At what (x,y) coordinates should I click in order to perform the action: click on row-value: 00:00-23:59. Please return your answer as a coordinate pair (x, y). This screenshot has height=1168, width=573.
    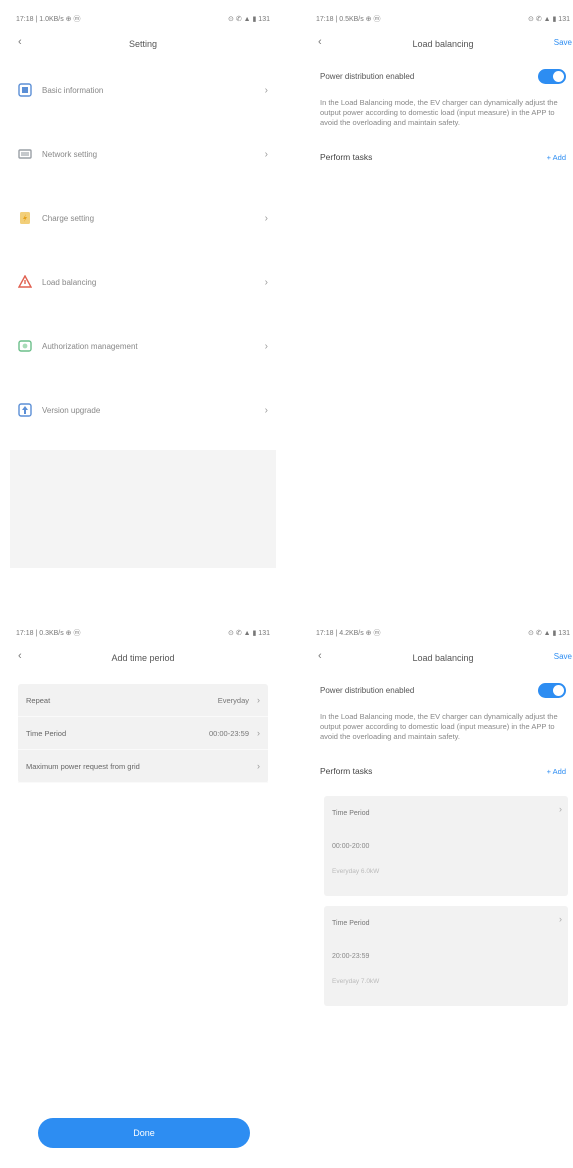
    Looking at the image, I should click on (228, 733).